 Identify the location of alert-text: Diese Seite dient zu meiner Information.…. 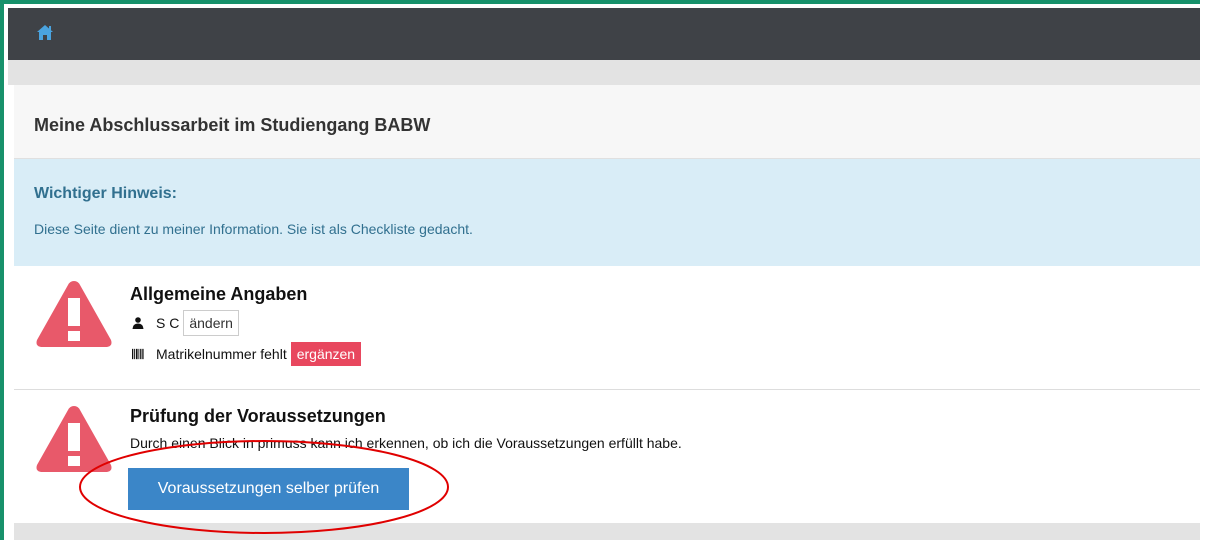
(253, 229).